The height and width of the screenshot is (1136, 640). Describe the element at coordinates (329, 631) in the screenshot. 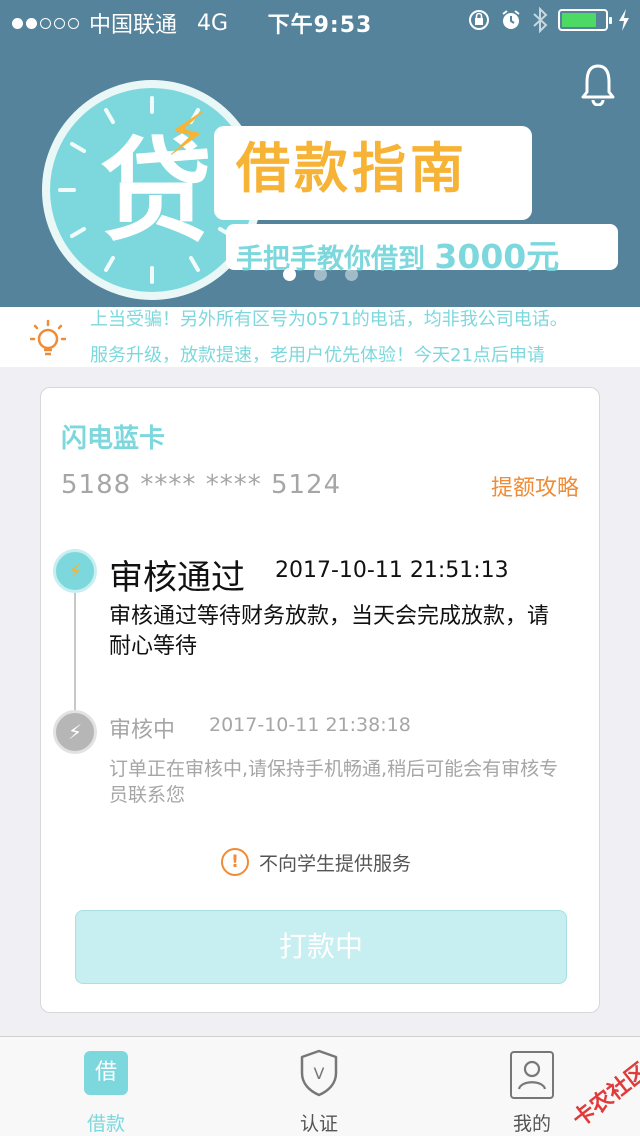

I see `timeline-step-desc: 审核通过等待财务放款，当天会完成放款，请耐心等待` at that location.